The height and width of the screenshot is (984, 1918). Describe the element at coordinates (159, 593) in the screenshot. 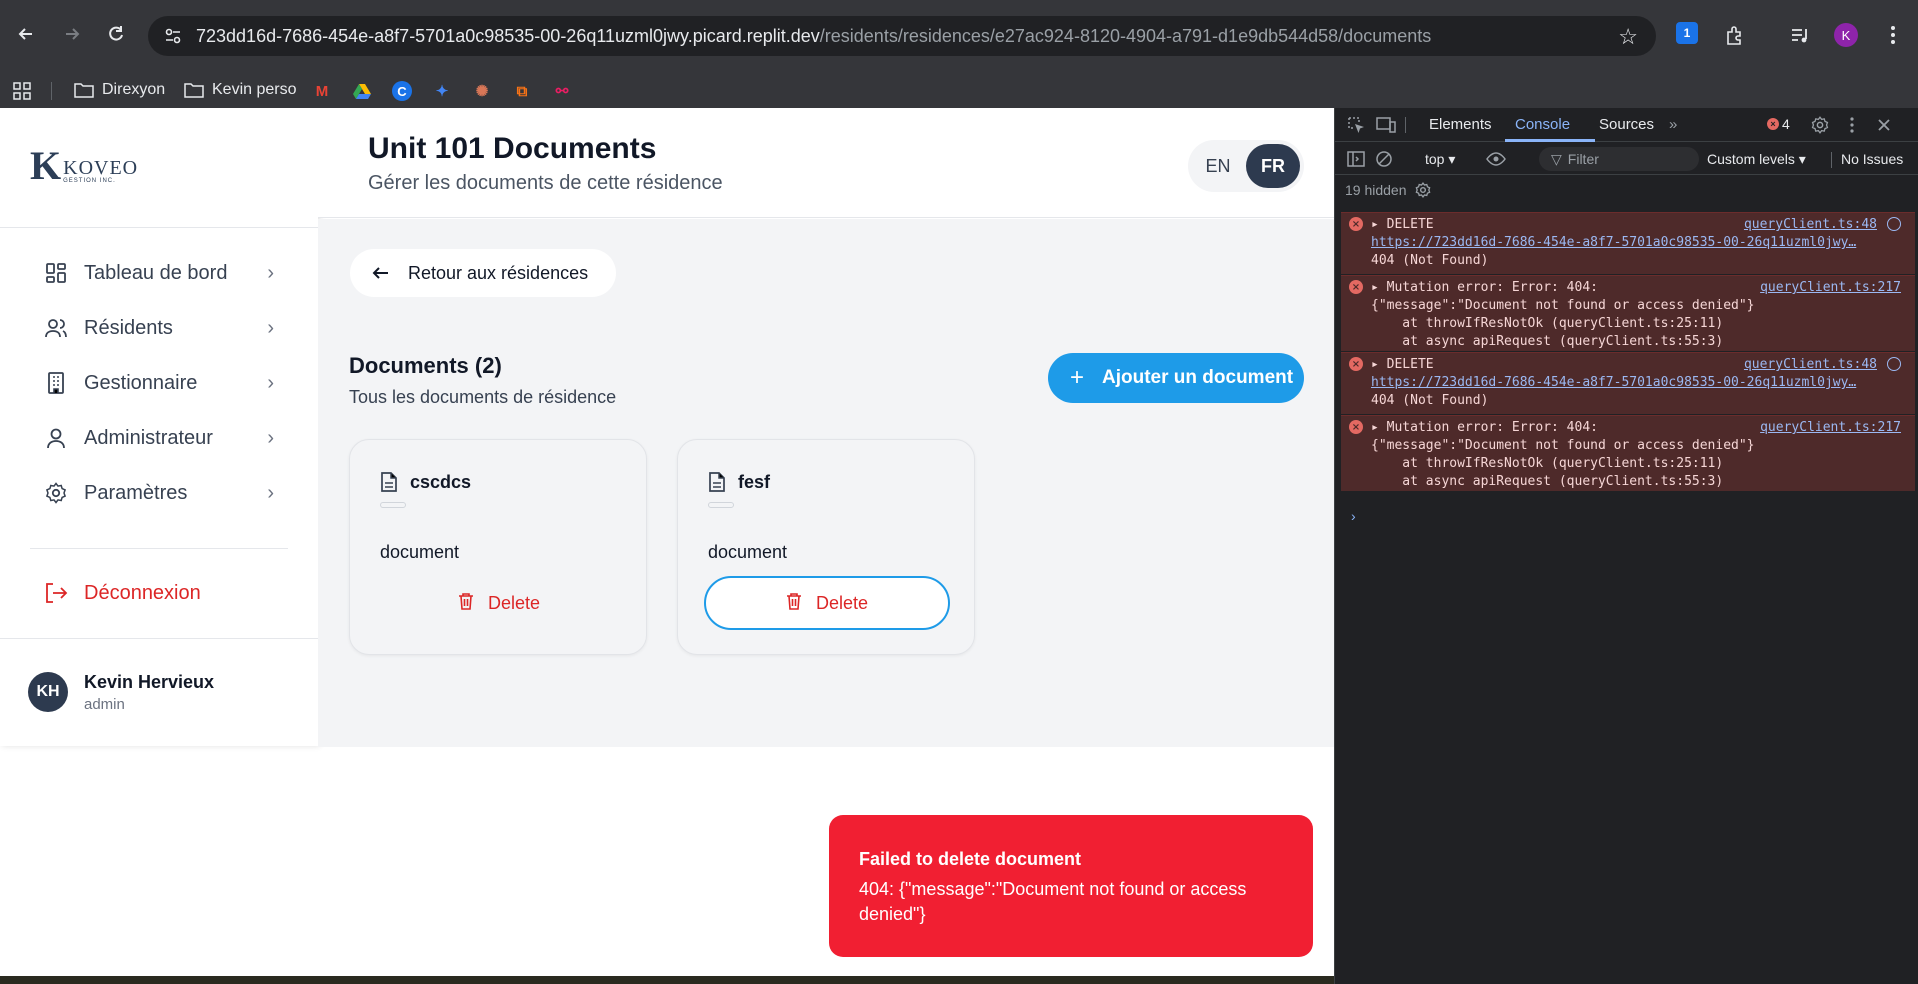

I see `logout-button: Déconnexion` at that location.